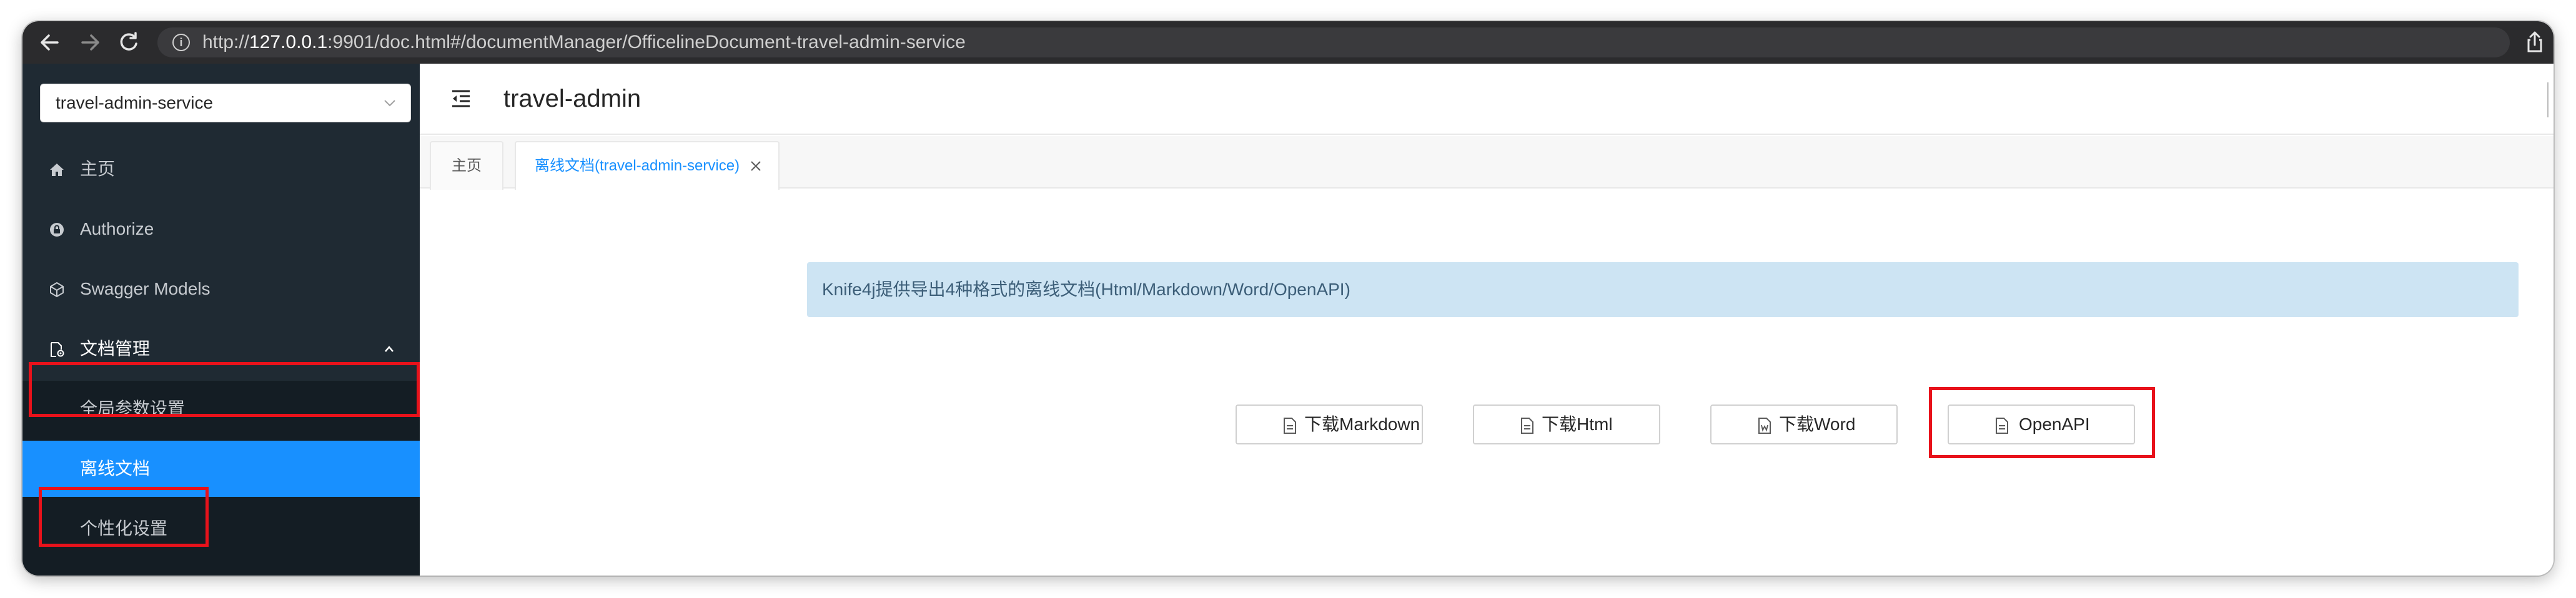 The width and height of the screenshot is (2576, 598). I want to click on info-icon: i, so click(181, 43).